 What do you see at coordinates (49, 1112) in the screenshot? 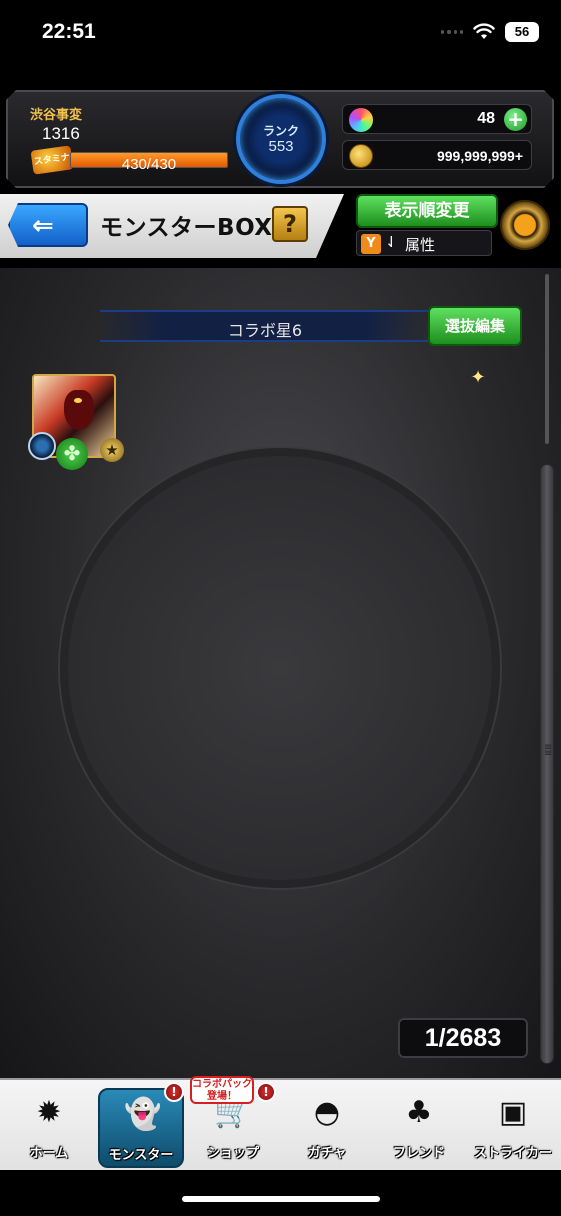
I see `home-icon: ✹` at bounding box center [49, 1112].